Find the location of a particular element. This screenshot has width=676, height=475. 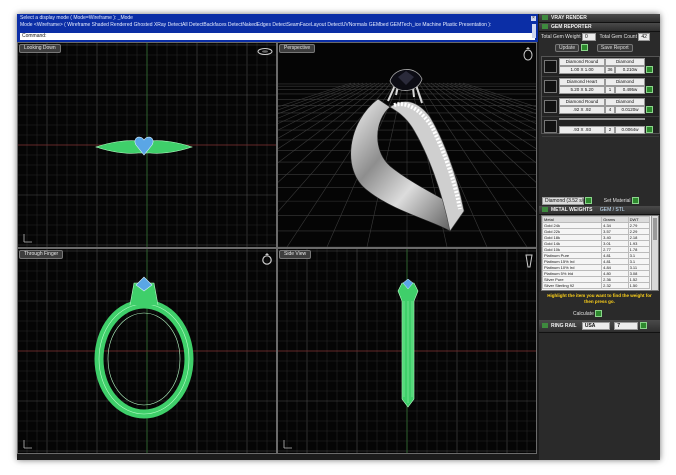

ring-front-icon is located at coordinates (267, 259).